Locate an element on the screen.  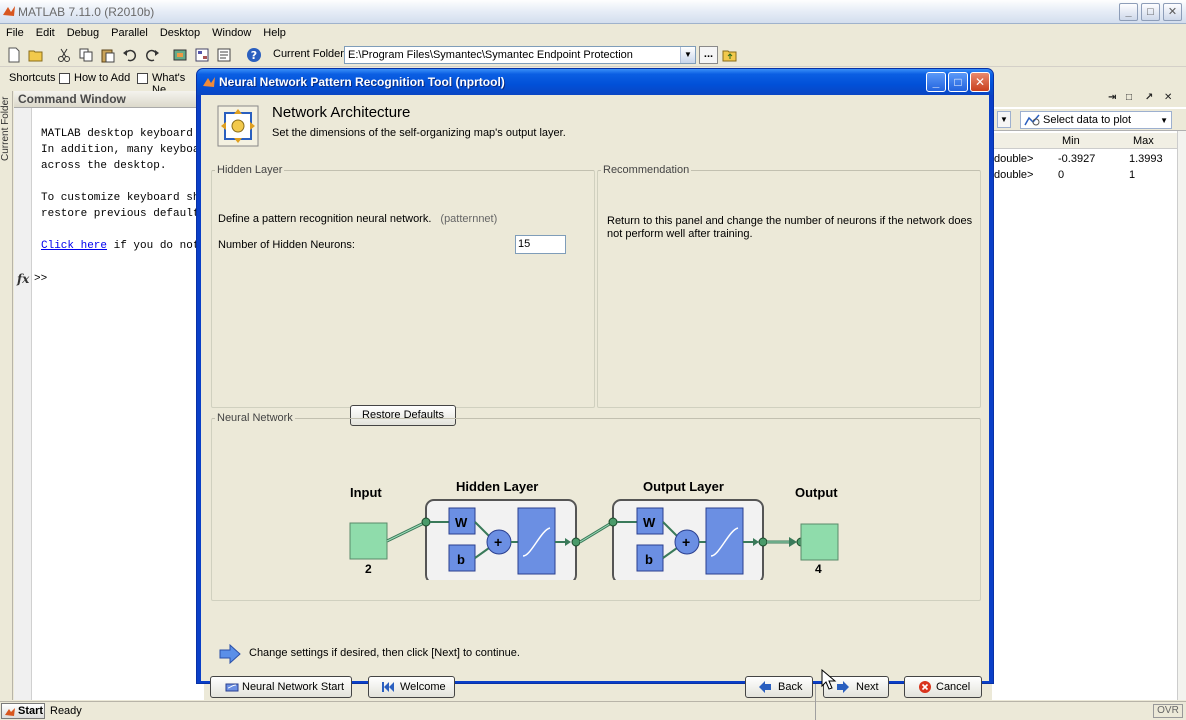
command-line: if you do not is located at coordinates (153, 246).